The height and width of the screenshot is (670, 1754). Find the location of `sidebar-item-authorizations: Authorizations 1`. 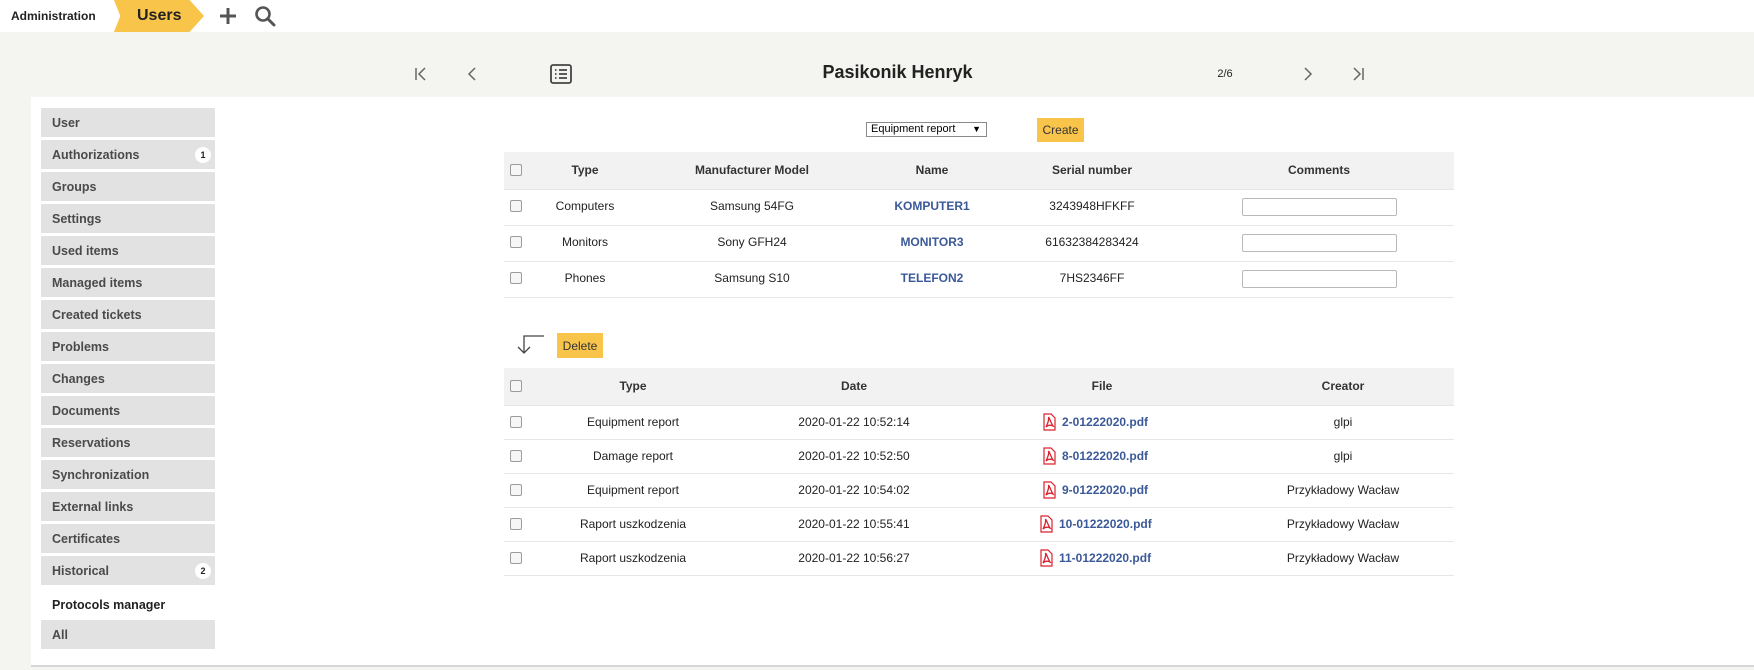

sidebar-item-authorizations: Authorizations 1 is located at coordinates (128, 154).